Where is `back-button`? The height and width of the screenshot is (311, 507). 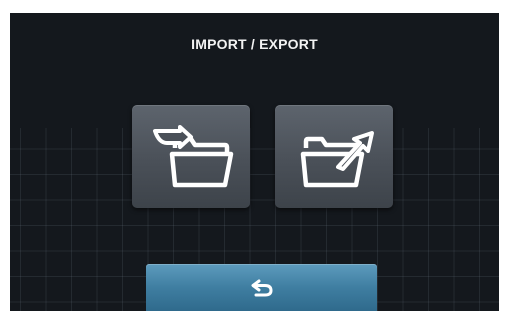
back-button is located at coordinates (261, 287).